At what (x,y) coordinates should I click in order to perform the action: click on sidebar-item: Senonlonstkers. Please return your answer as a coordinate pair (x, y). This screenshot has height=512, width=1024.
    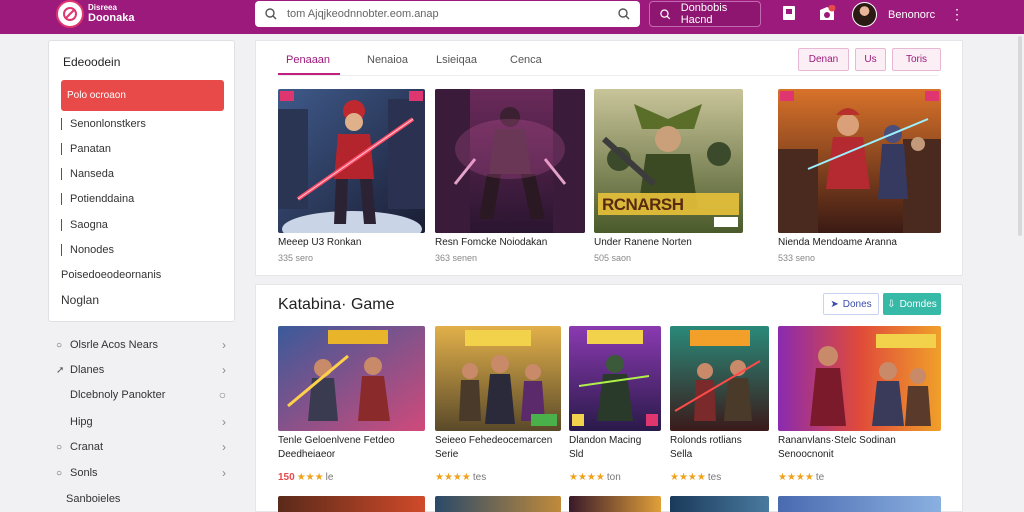
    Looking at the image, I should click on (103, 124).